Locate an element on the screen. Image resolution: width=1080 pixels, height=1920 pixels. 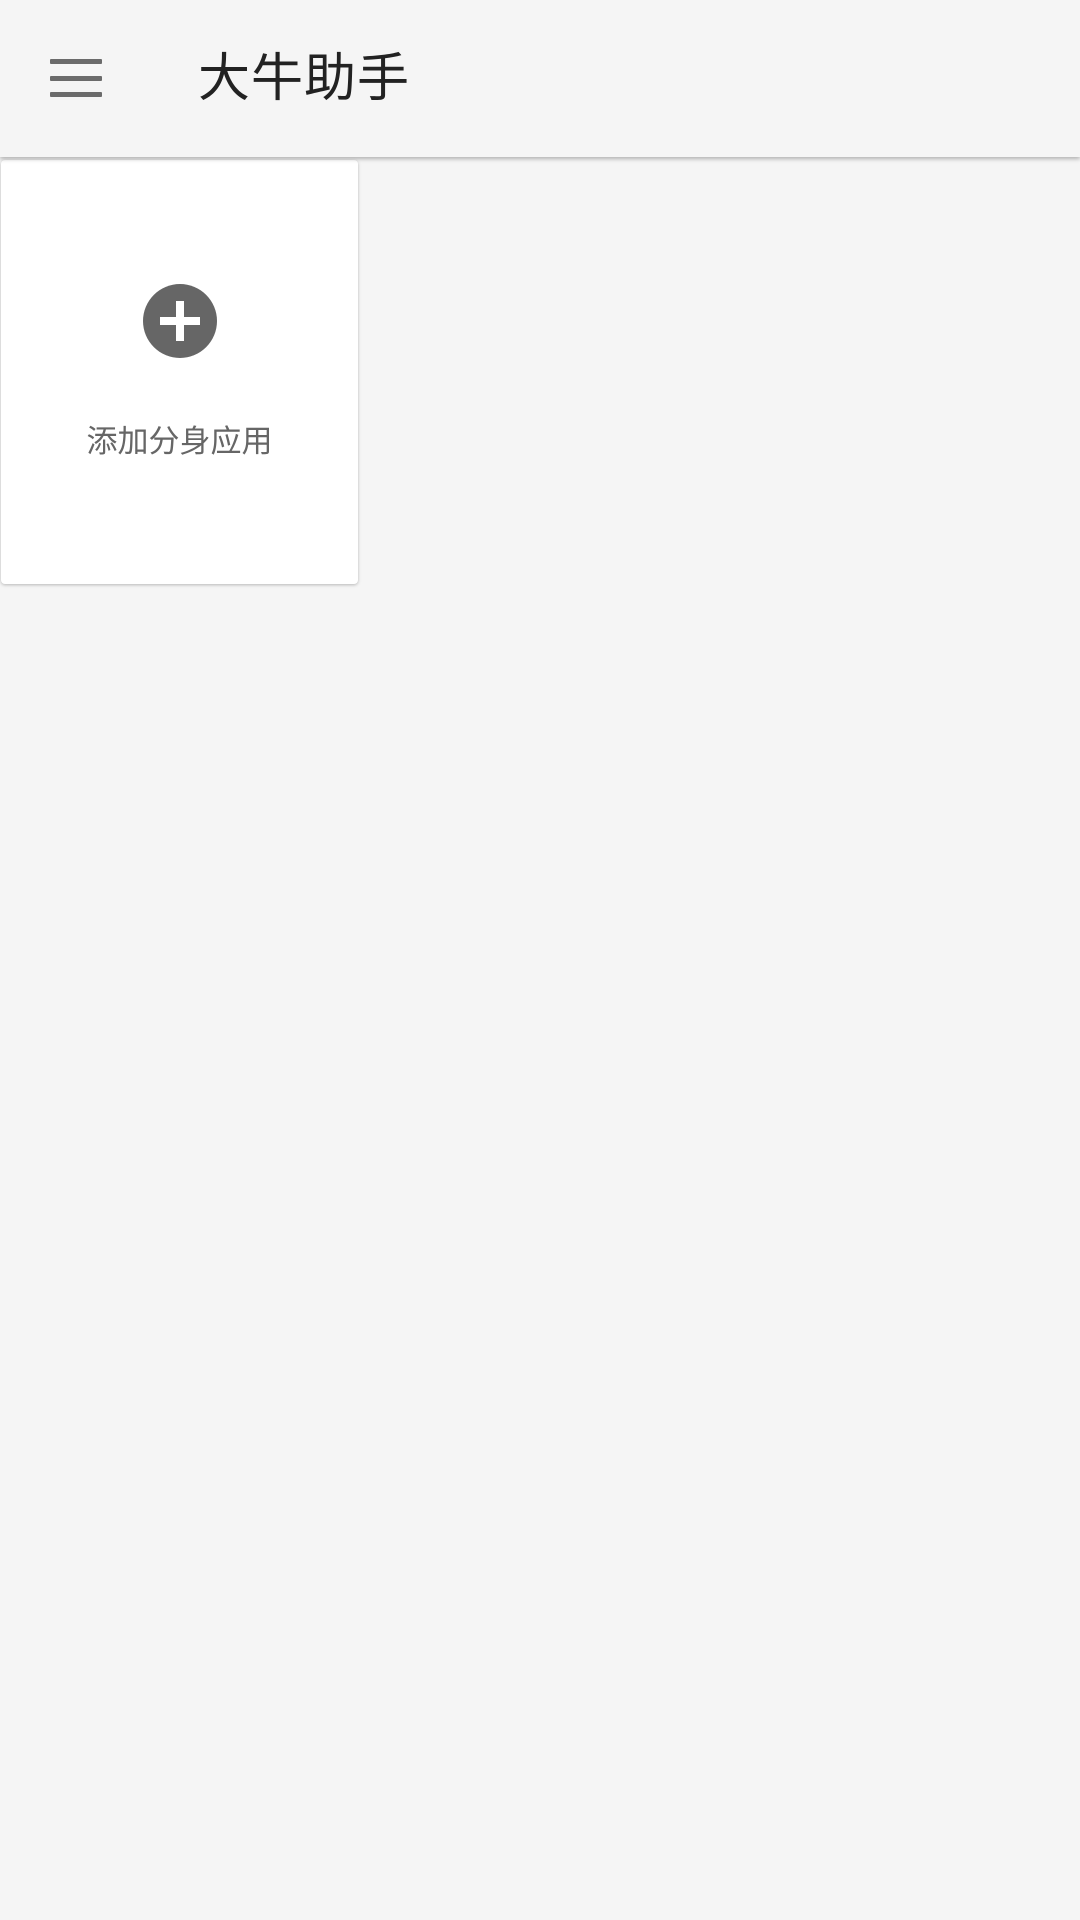
add-clone-app-card: 添加分身应用 is located at coordinates (179, 372).